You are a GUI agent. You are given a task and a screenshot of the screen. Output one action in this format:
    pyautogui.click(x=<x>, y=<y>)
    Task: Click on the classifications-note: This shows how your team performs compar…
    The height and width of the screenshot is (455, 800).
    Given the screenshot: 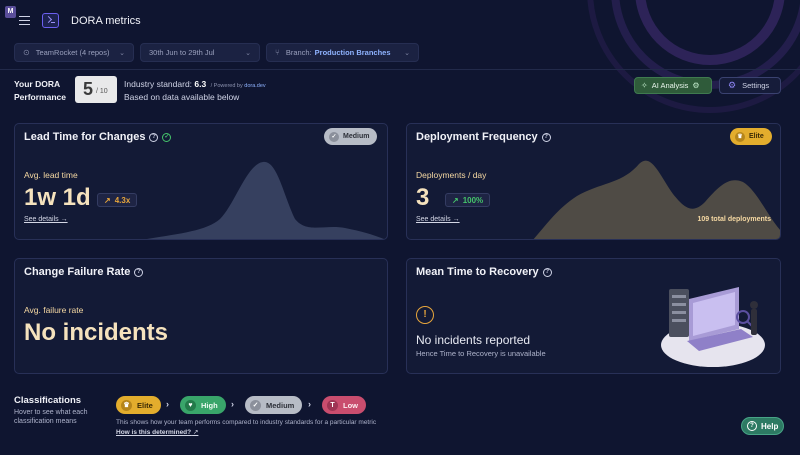 What is the action you would take?
    pyautogui.click(x=246, y=422)
    